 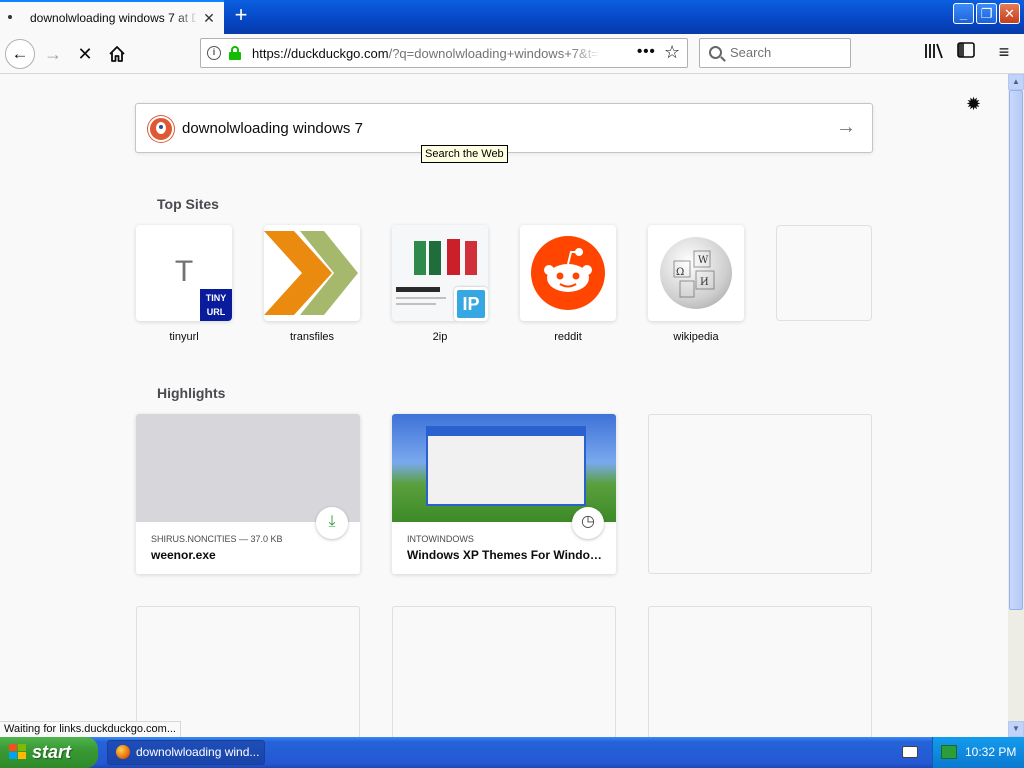 What do you see at coordinates (464, 154) in the screenshot?
I see `tooltip: Search the Web` at bounding box center [464, 154].